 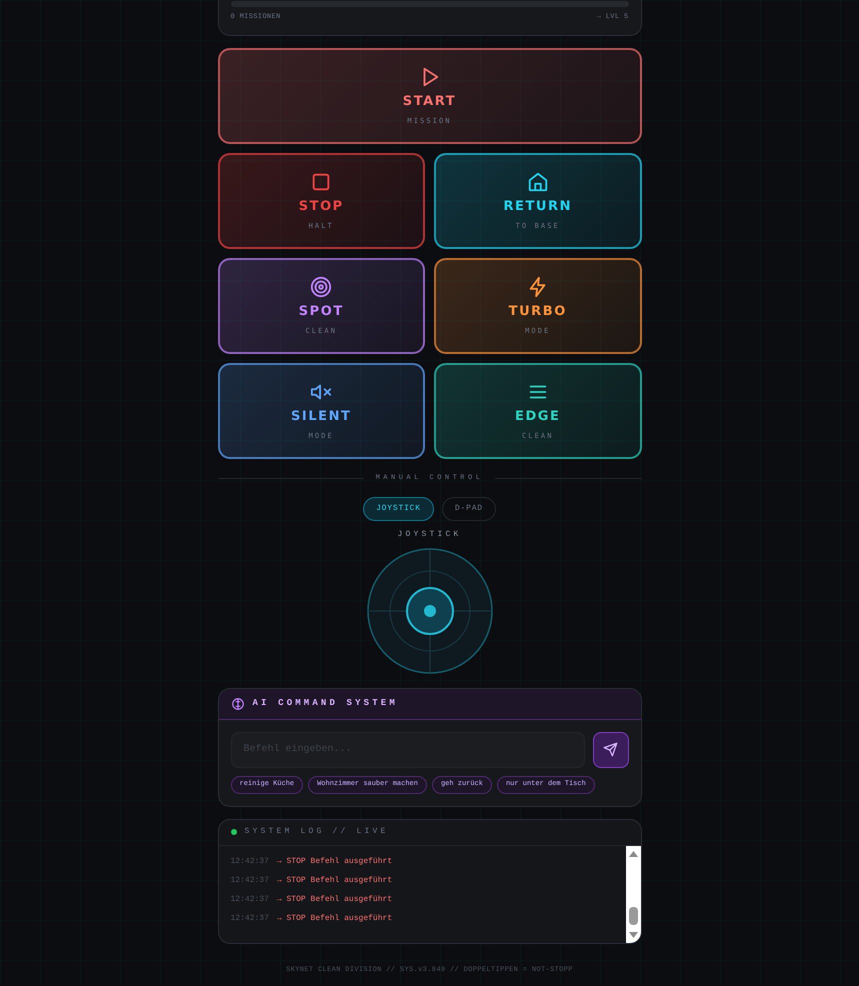 I want to click on log-title: SYSTEM LOG // LIVE, so click(x=316, y=832).